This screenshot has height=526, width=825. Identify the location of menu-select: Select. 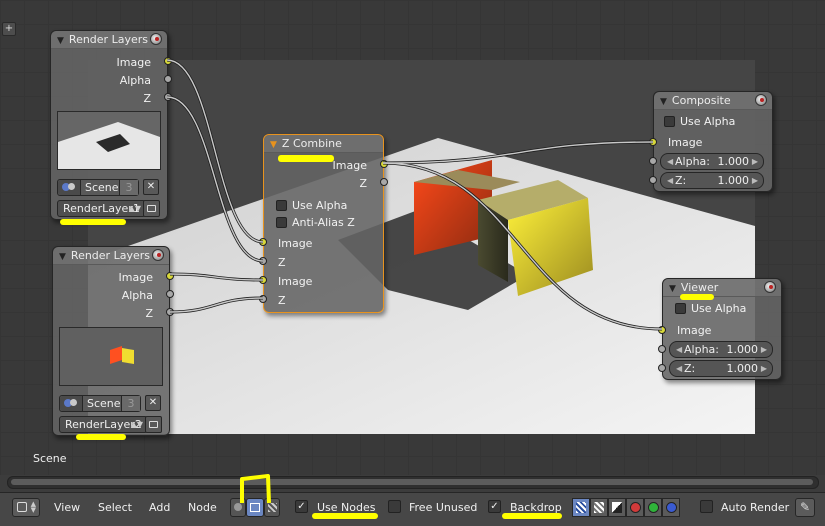
(115, 507).